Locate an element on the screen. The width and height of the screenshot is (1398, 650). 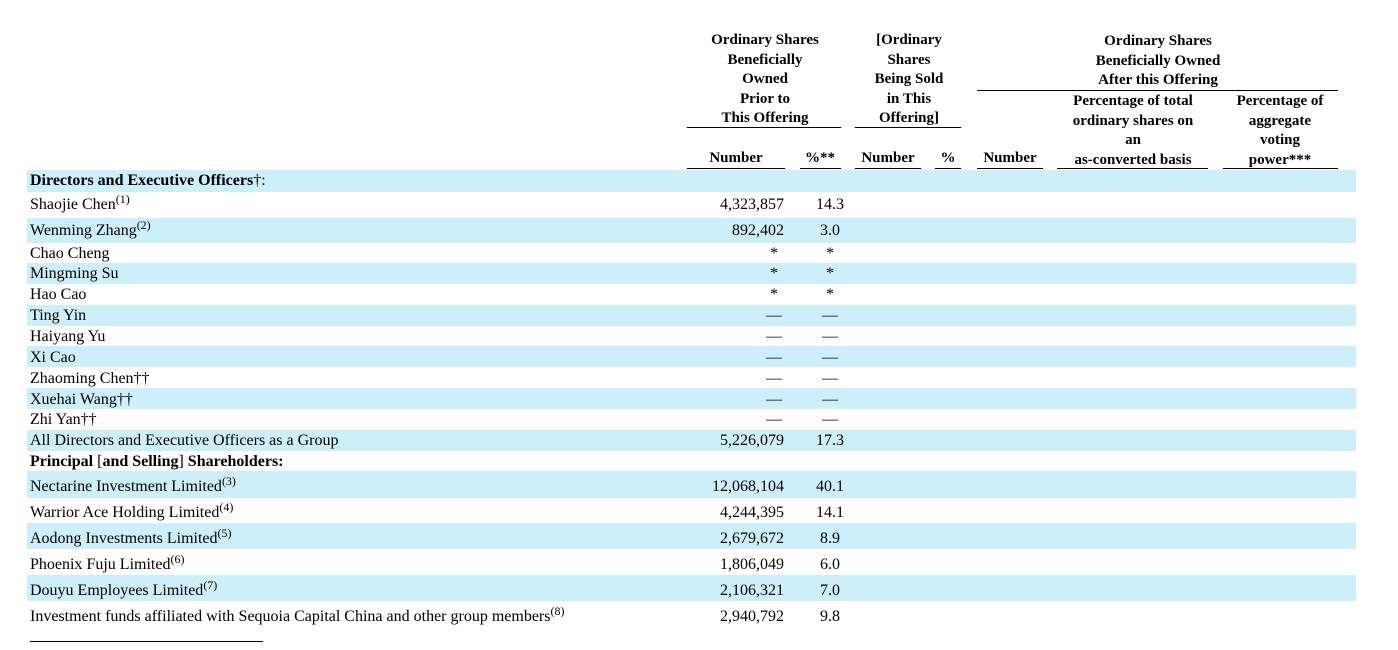
holder-name-text: Xi Cao is located at coordinates (53, 357).